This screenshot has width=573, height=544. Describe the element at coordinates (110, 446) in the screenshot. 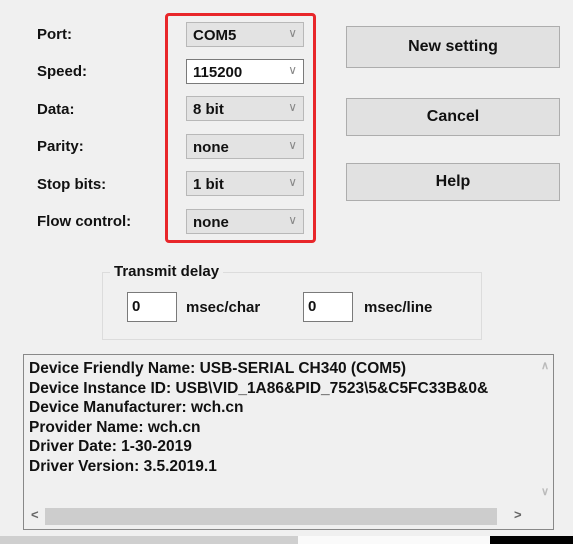

I see `info-line: Driver Date: 1-30-2019` at that location.